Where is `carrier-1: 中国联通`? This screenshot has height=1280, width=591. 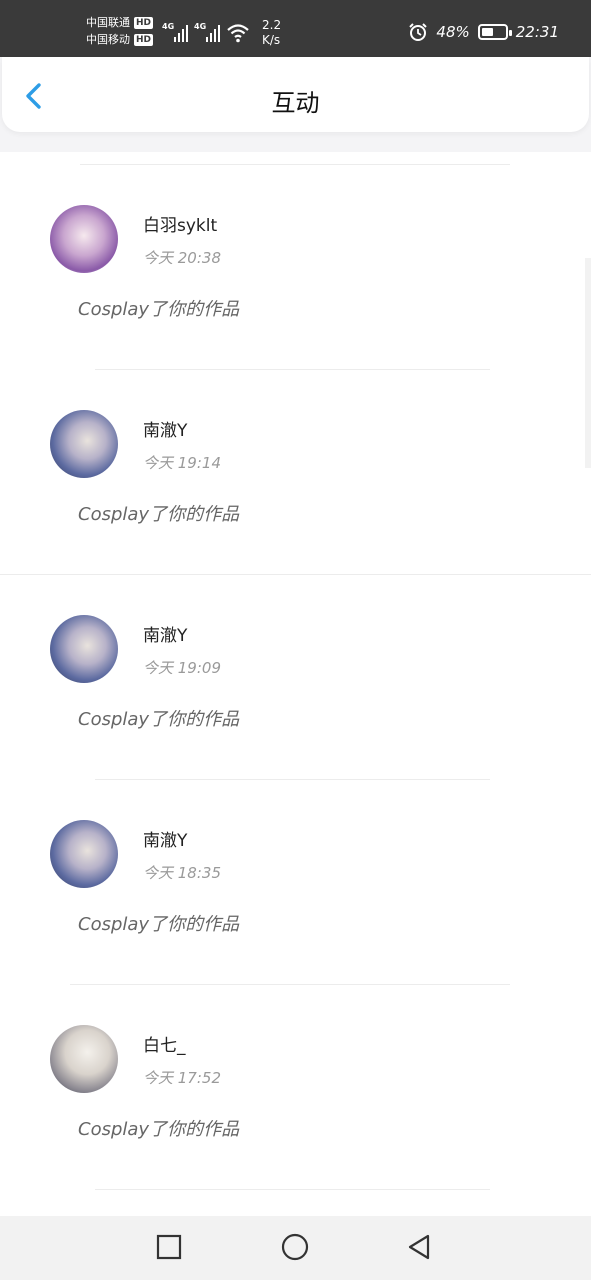 carrier-1: 中国联通 is located at coordinates (108, 22).